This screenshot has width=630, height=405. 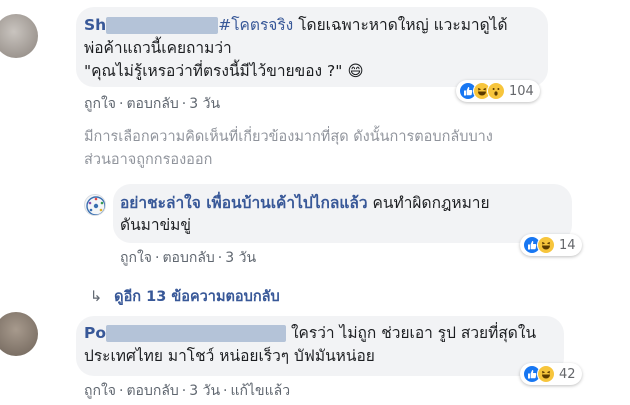 I want to click on reaction-count: 104, so click(x=521, y=91).